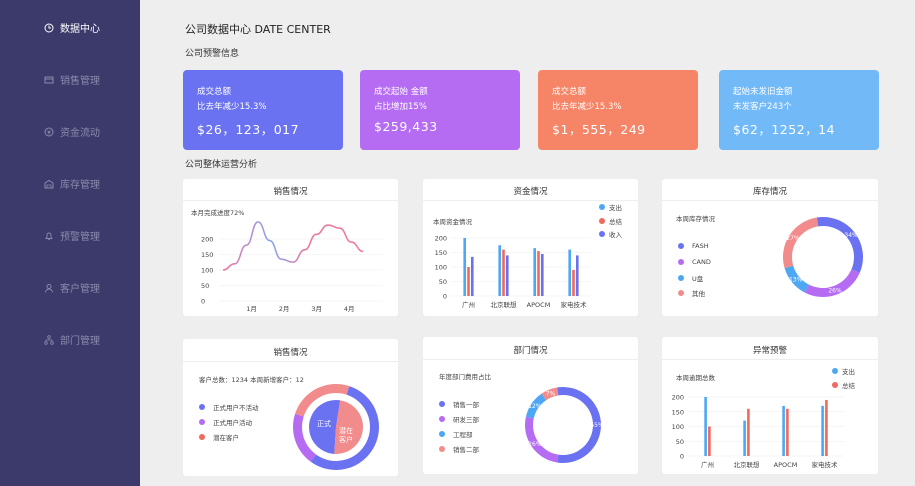 The image size is (915, 486). Describe the element at coordinates (504, 304) in the screenshot. I see `x-tick-label: 北京联想` at that location.